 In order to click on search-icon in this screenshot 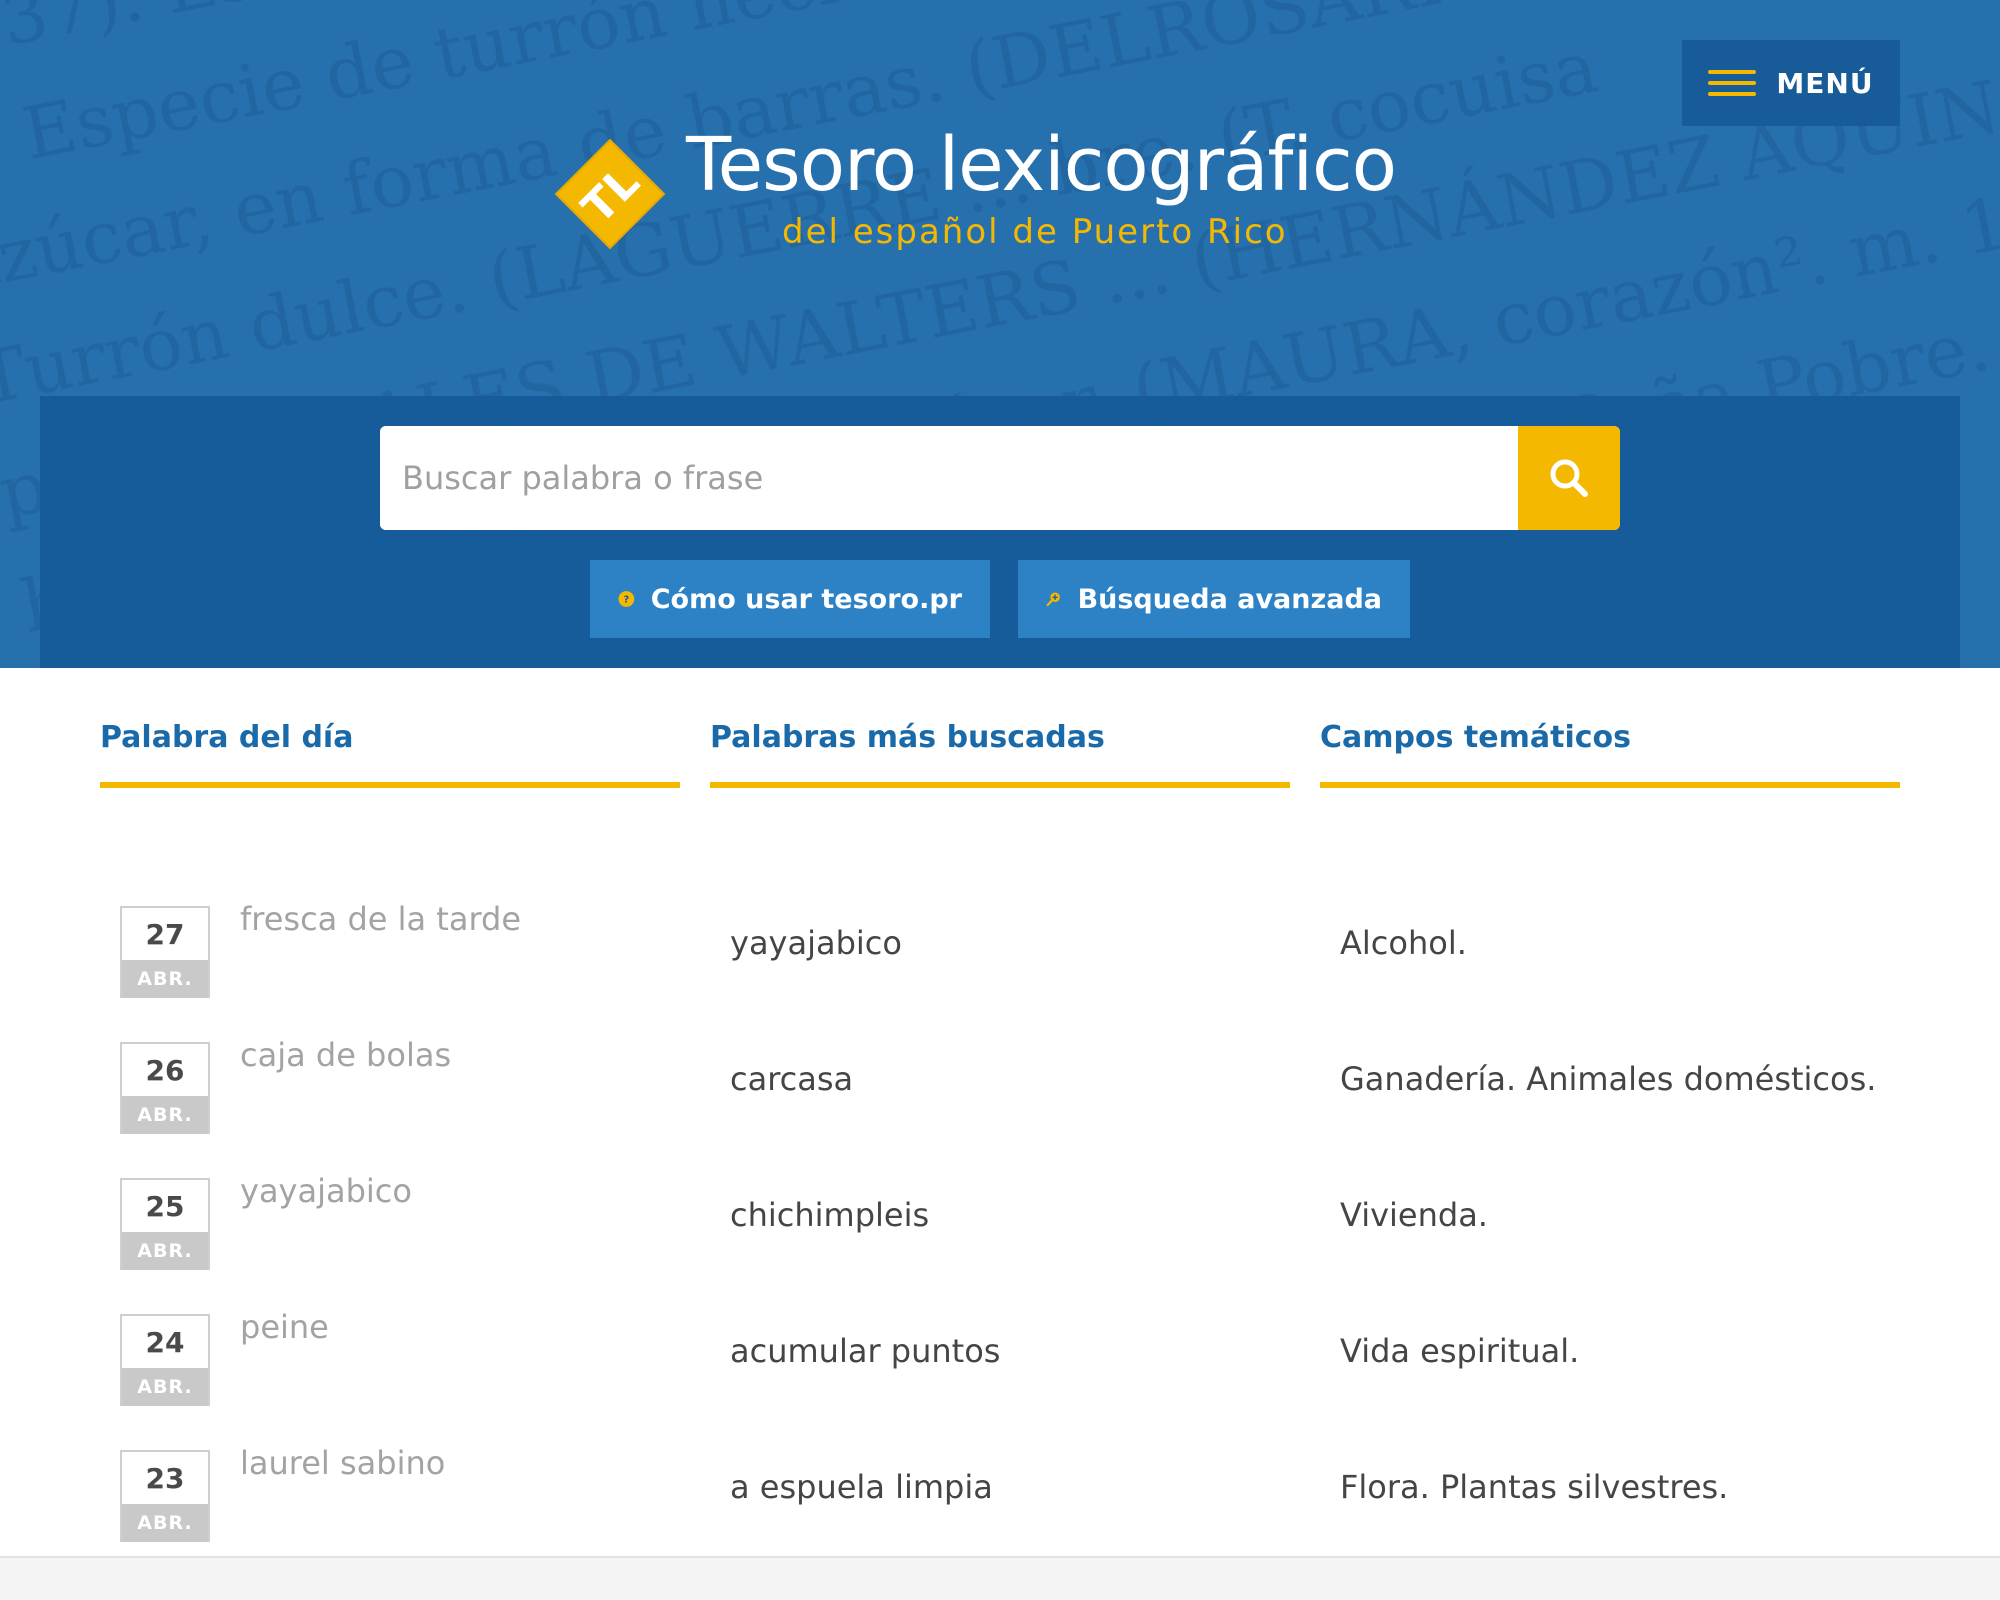, I will do `click(1569, 478)`.